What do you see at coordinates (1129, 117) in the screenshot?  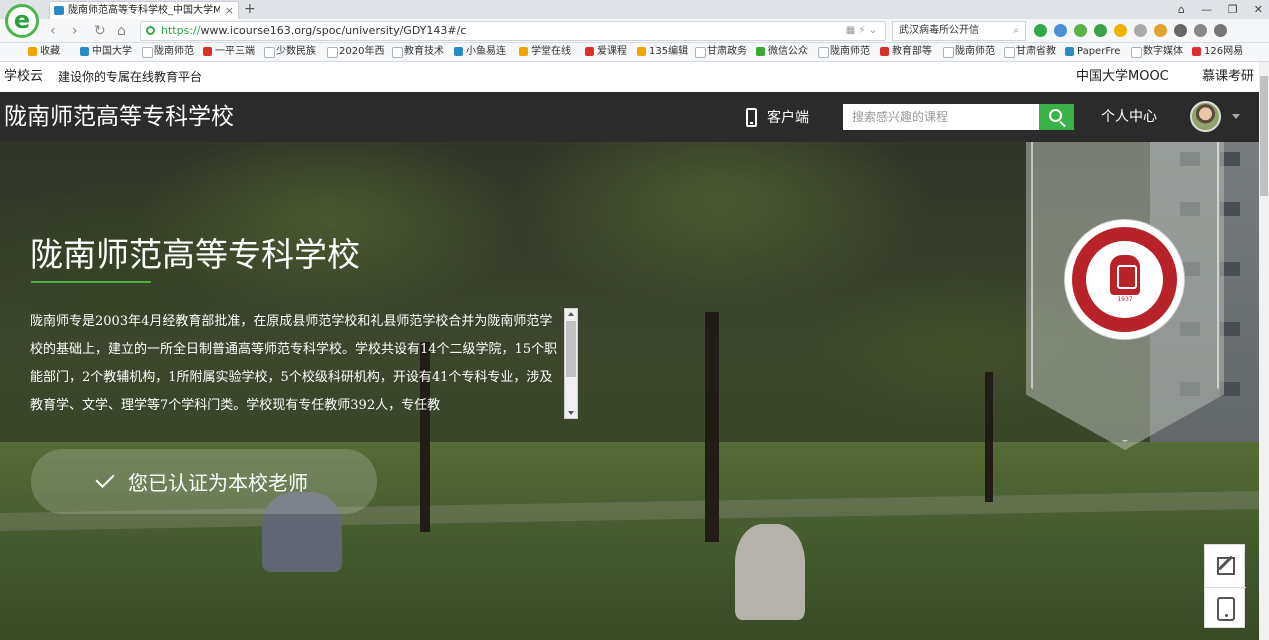 I see `personal-center-link: 个人中心` at bounding box center [1129, 117].